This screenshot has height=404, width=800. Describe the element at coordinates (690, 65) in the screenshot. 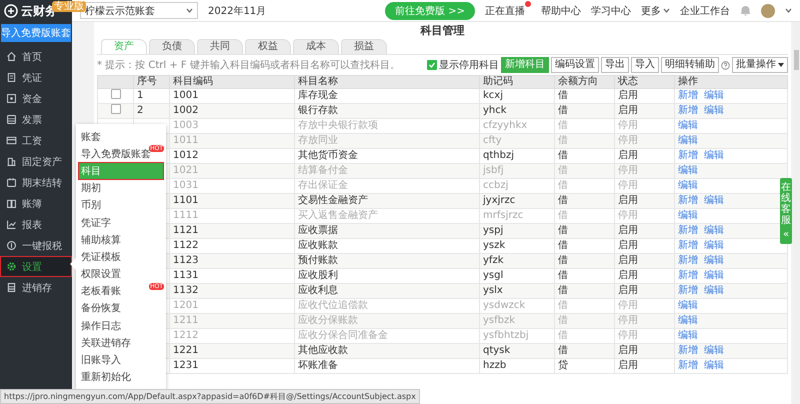

I see `toolbar-button: 明细转辅助` at that location.